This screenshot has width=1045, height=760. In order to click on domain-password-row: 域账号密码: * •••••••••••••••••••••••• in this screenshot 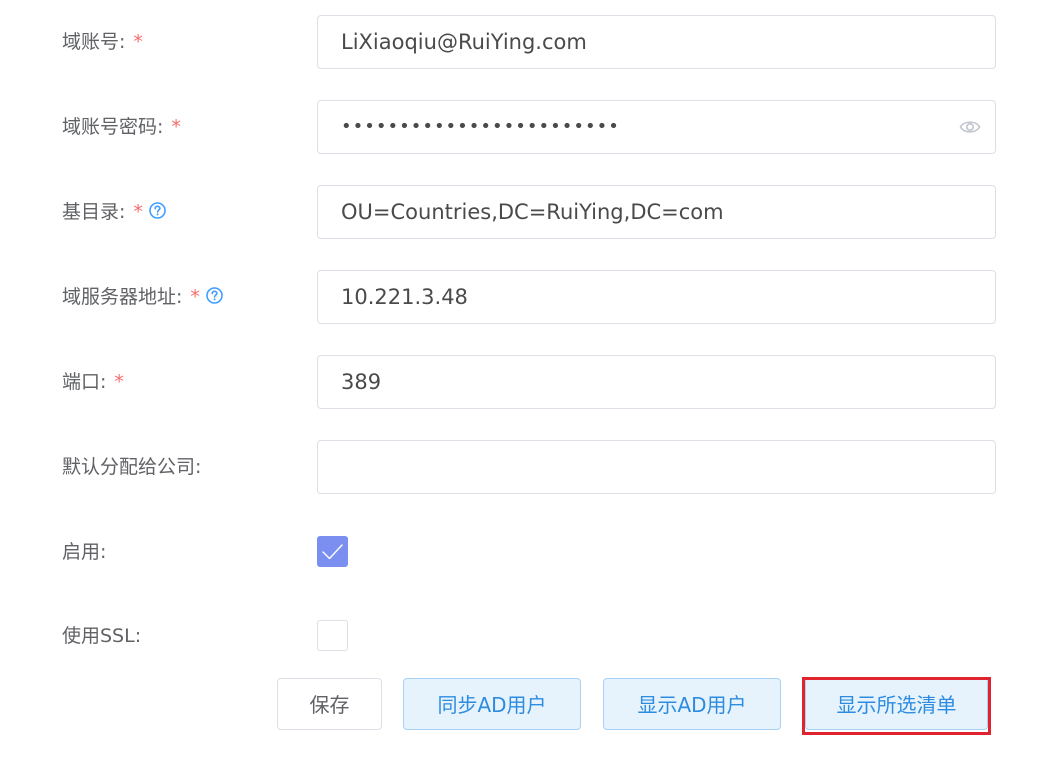, I will do `click(522, 127)`.